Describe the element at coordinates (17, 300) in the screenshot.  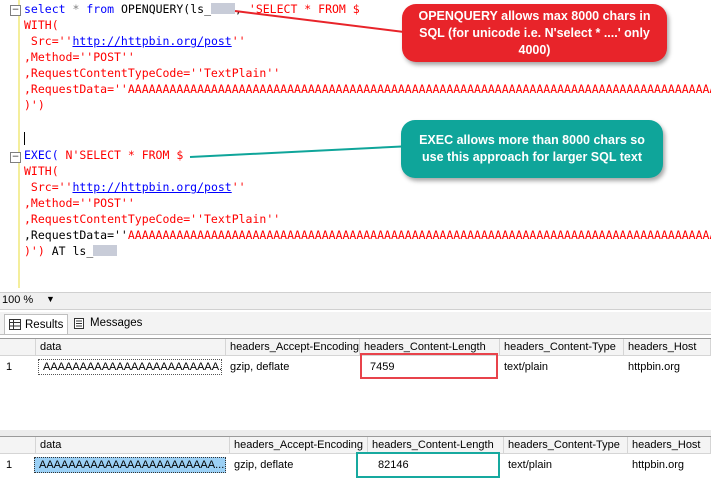
I see `zoom-level: 100 %` at that location.